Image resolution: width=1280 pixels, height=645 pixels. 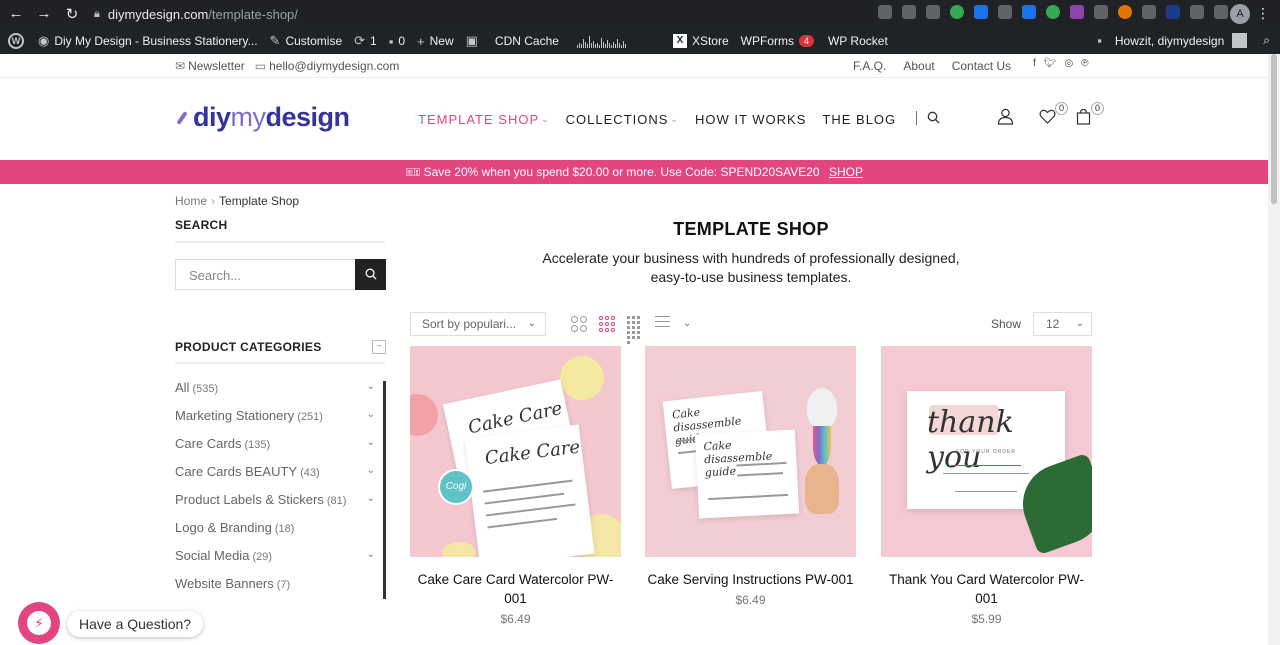 What do you see at coordinates (39, 623) in the screenshot?
I see `messenger-chat-button: ⚡` at bounding box center [39, 623].